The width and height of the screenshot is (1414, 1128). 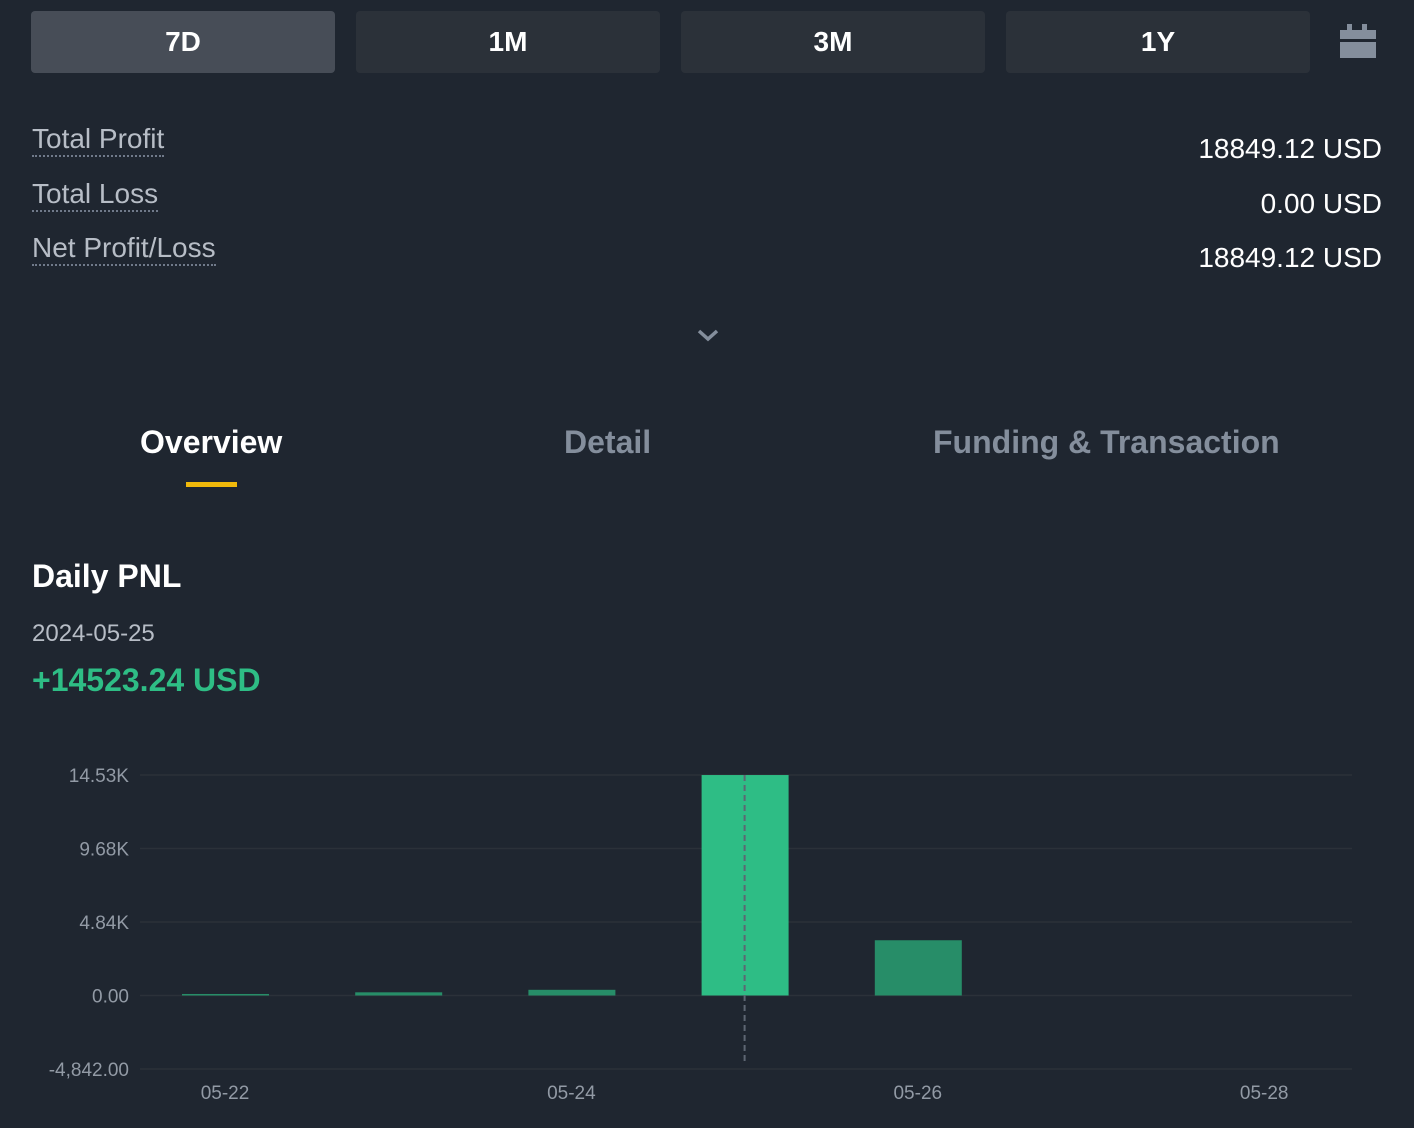 What do you see at coordinates (89, 1070) in the screenshot?
I see `y-tick-label: -4,842.00` at bounding box center [89, 1070].